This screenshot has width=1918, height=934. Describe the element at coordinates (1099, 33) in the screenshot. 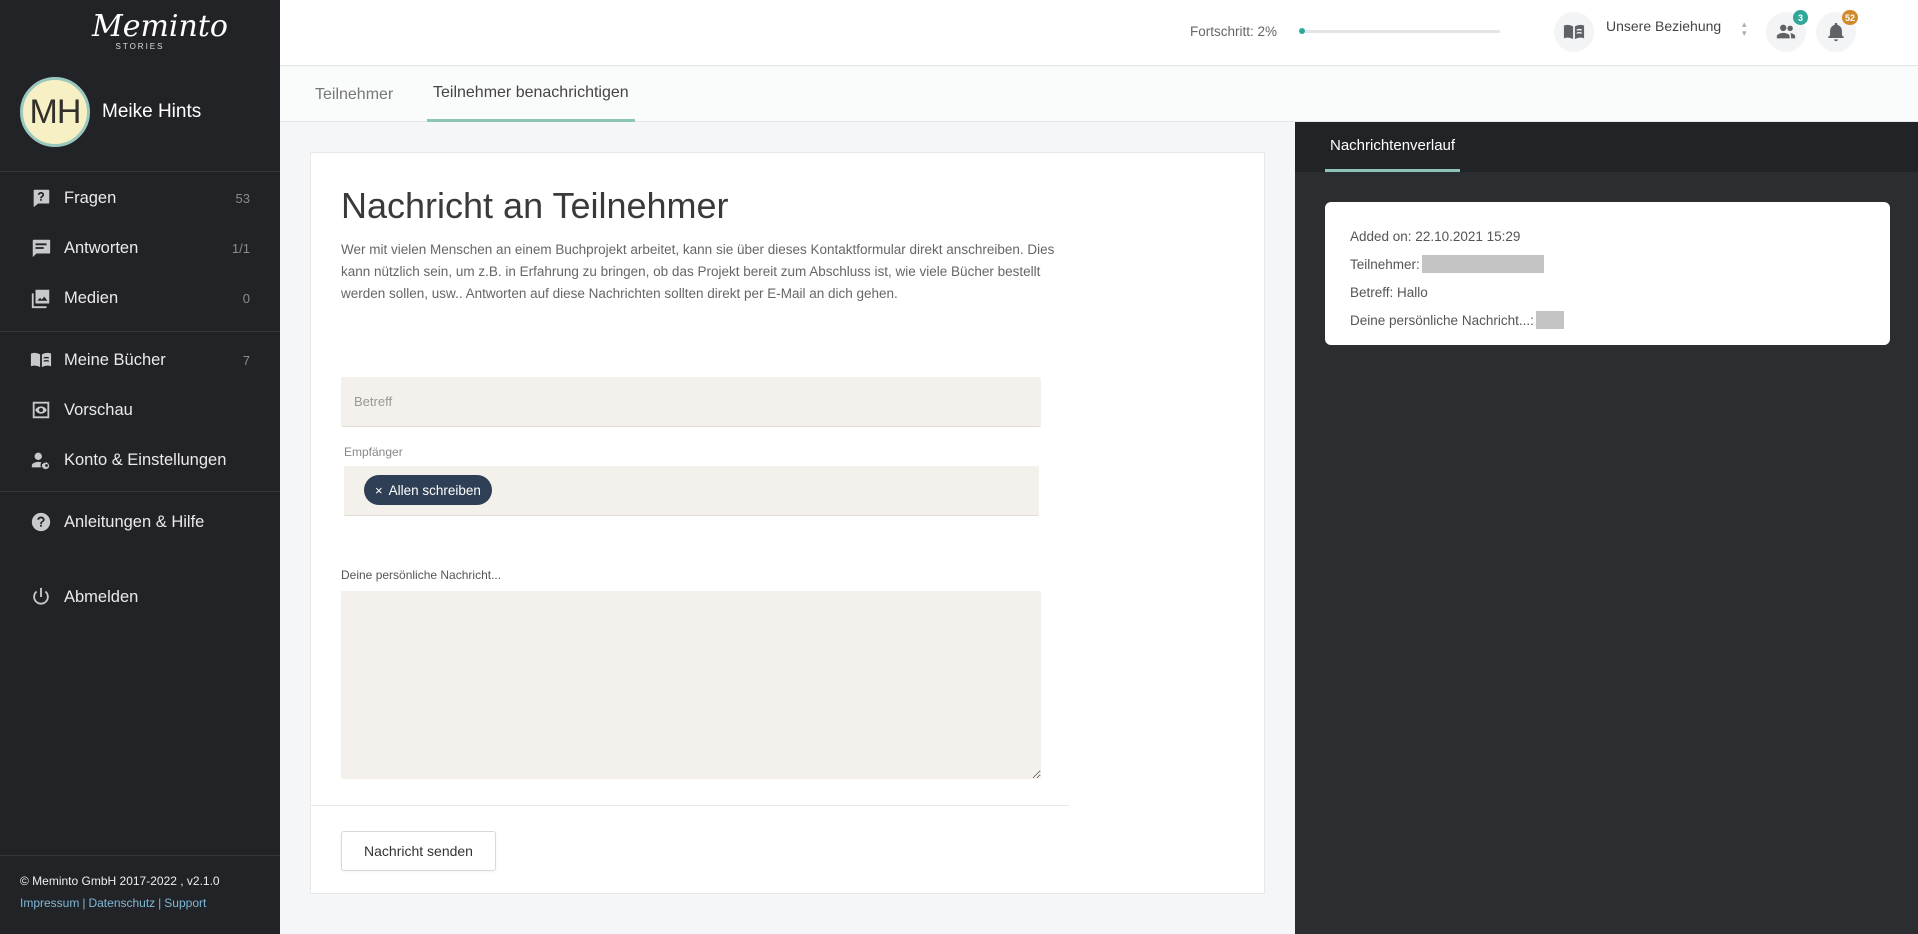

I see `top-bar: Fortschritt: 2% Unsere Beziehung ▴ ▾ 3 52` at that location.